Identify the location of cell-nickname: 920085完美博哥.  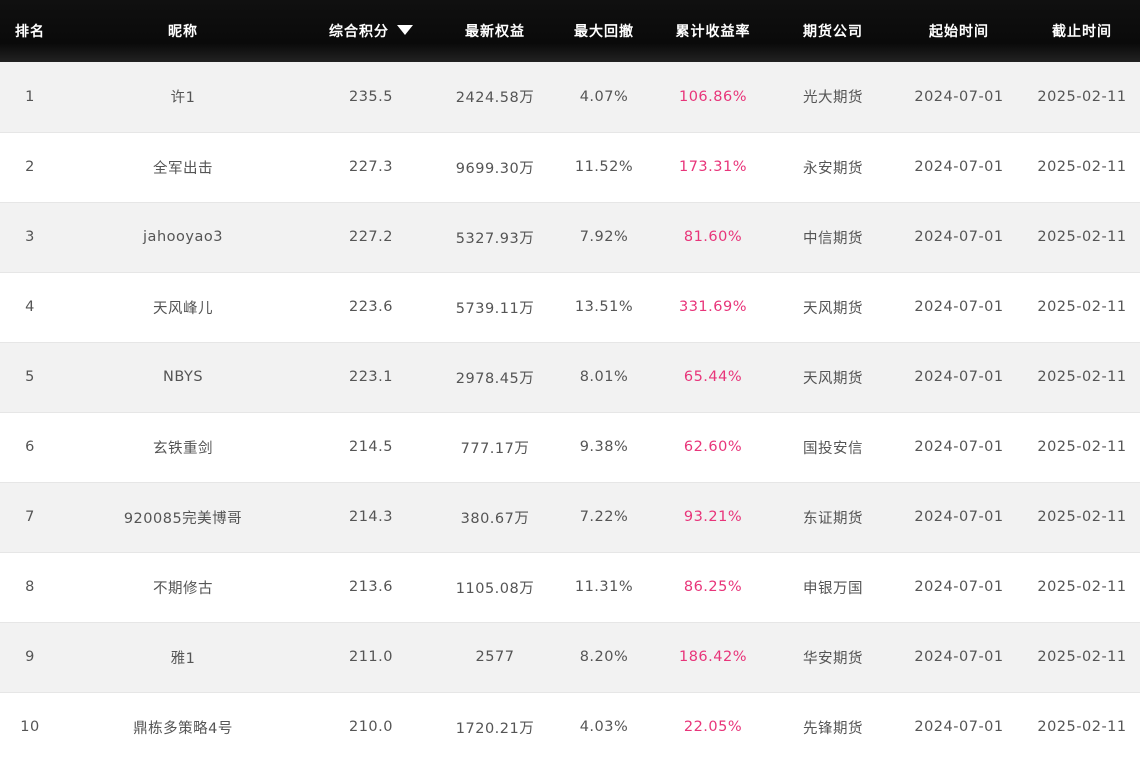
(183, 517).